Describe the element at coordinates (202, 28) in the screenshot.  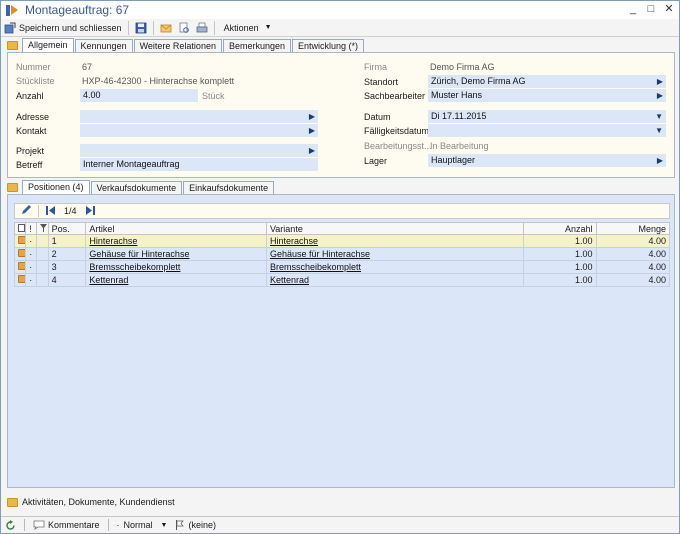
I see `print-button` at that location.